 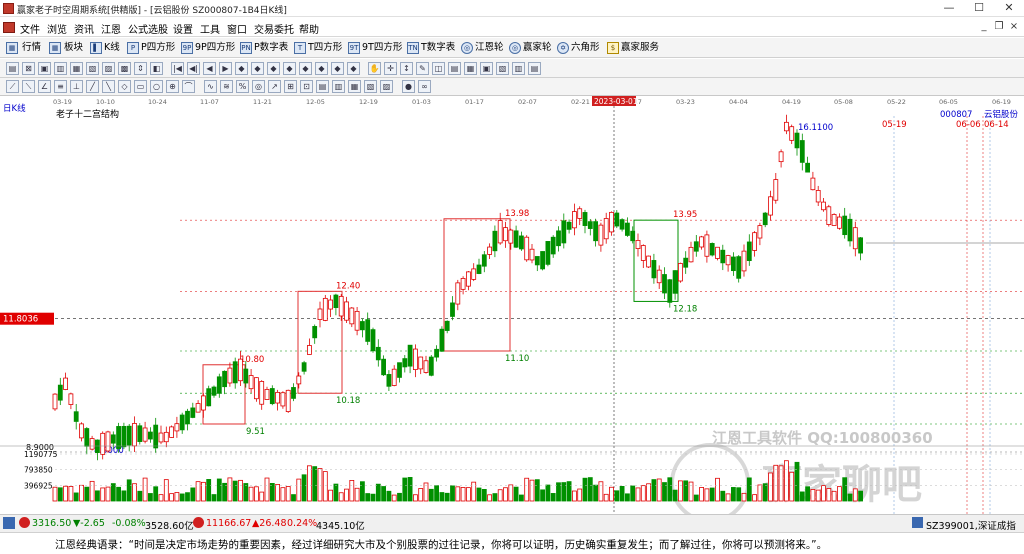 What do you see at coordinates (187, 48) in the screenshot?
I see `9p-square-icon: 9P` at bounding box center [187, 48].